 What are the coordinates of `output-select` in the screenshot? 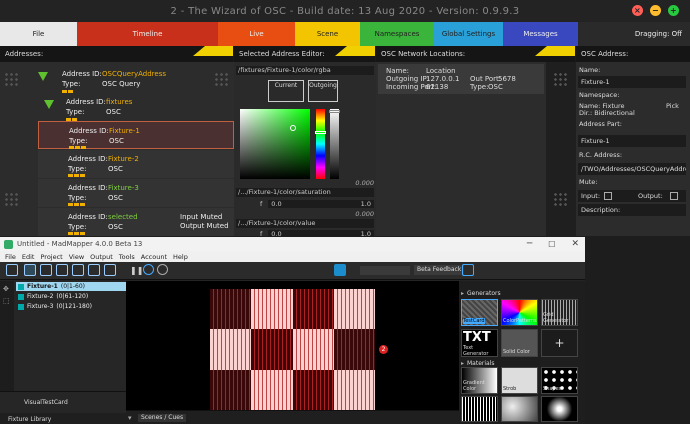 It's located at (385, 270).